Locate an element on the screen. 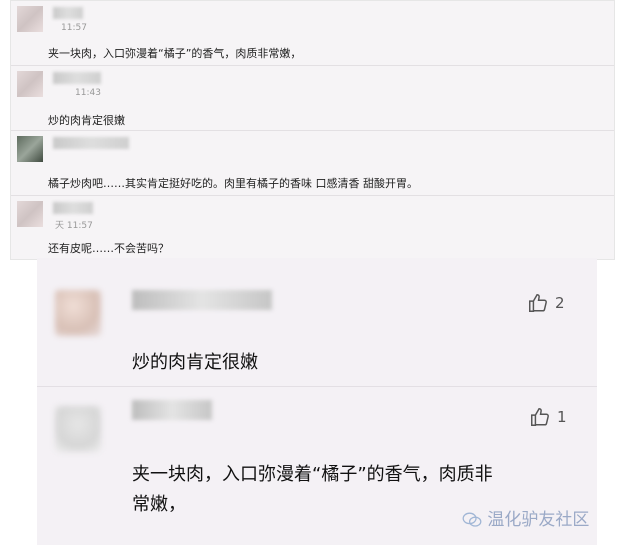 This screenshot has height=545, width=617. like-button: 1 is located at coordinates (548, 417).